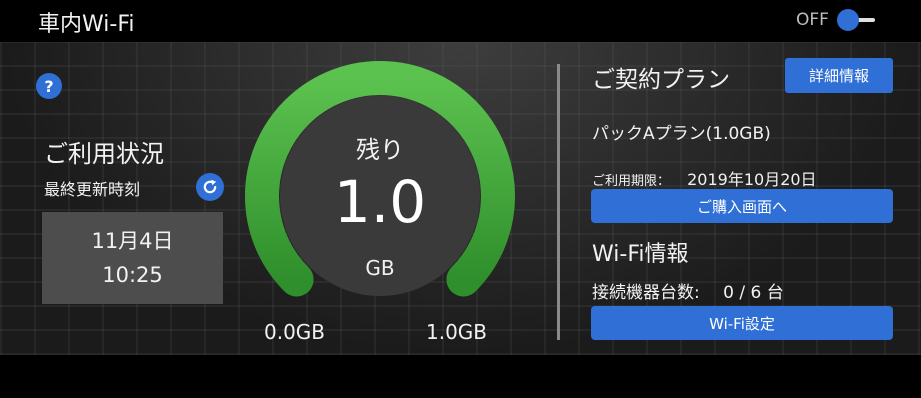 The height and width of the screenshot is (398, 921). What do you see at coordinates (847, 20) in the screenshot?
I see `toggle-knob` at bounding box center [847, 20].